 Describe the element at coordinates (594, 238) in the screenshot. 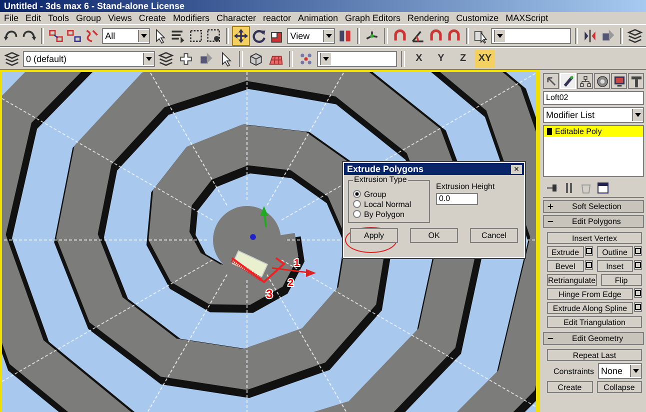

I see `command-button: Insert Vertex` at that location.